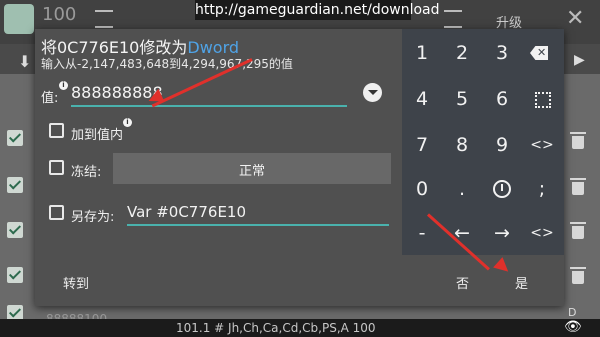  I want to click on play-icon: ▶, so click(579, 60).